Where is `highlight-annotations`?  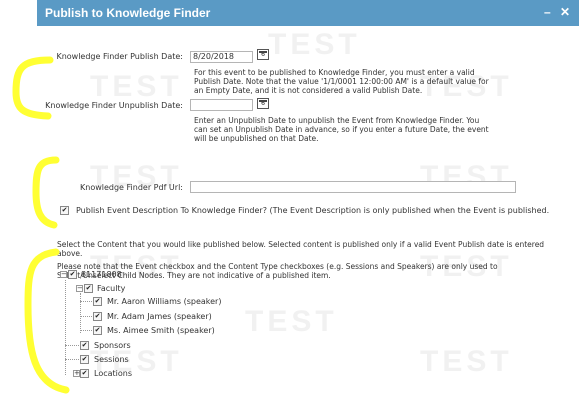 highlight-annotations is located at coordinates (41, 225).